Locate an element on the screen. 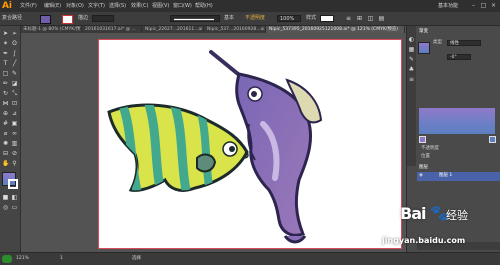 The image size is (500, 265). graph-tool-icon: ▥ is located at coordinates (14, 143).